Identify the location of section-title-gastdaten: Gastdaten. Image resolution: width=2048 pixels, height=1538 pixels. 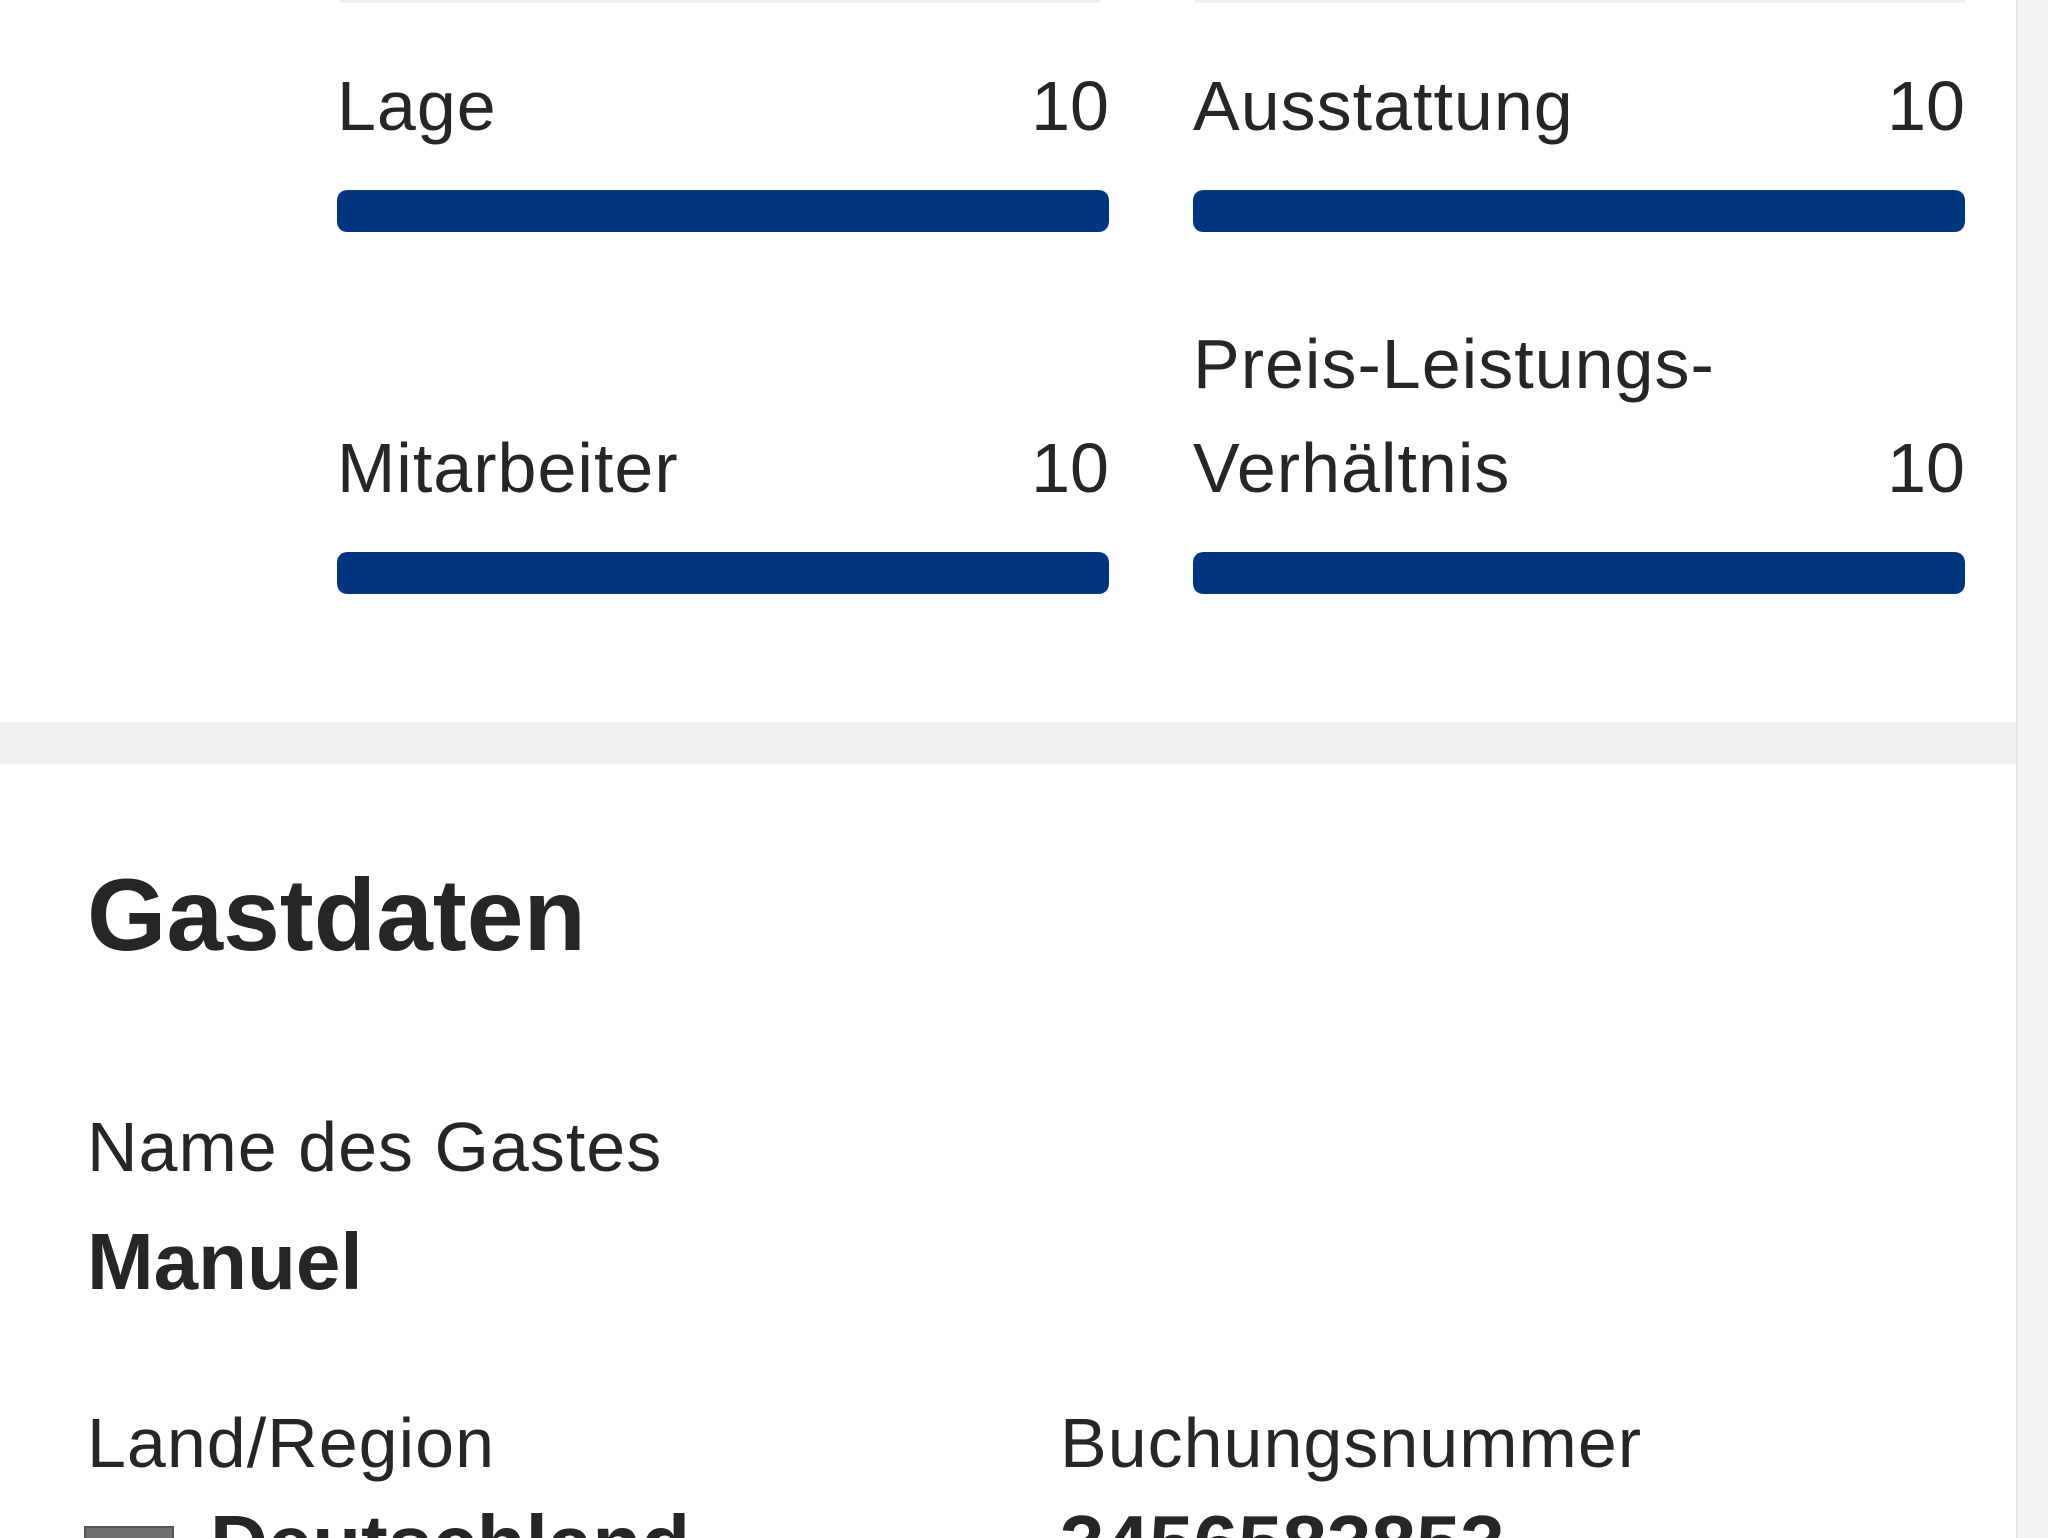
(336, 915).